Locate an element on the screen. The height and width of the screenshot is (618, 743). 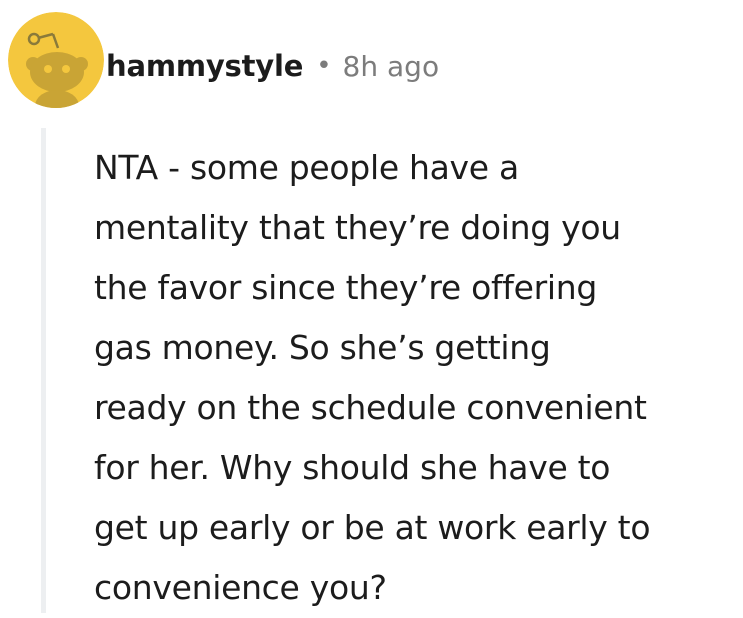
comment-text-line: mentality that they’re doing you is located at coordinates (357, 227).